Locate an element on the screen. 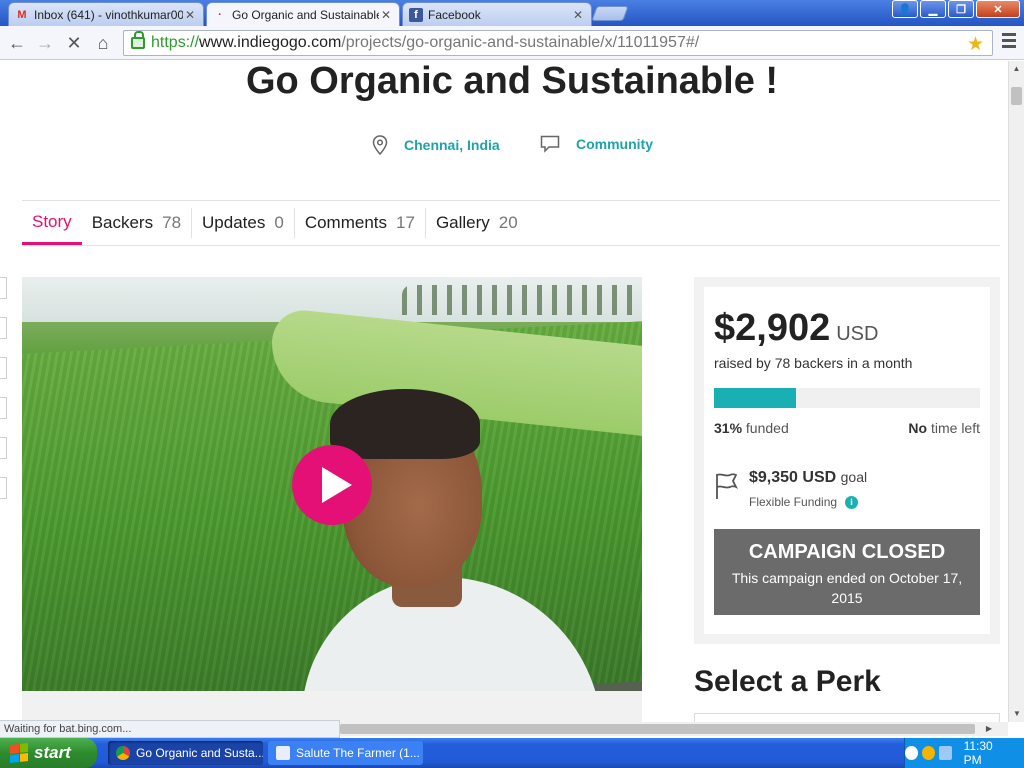  forward-arrow-icon: → is located at coordinates (45, 43).